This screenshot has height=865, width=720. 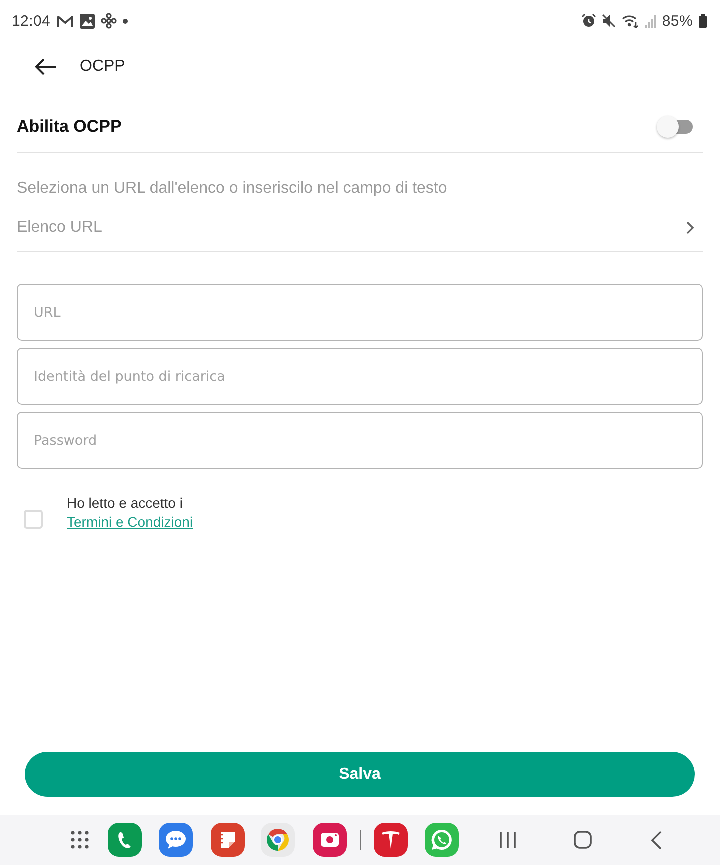 I want to click on toggle-switch, so click(x=675, y=127).